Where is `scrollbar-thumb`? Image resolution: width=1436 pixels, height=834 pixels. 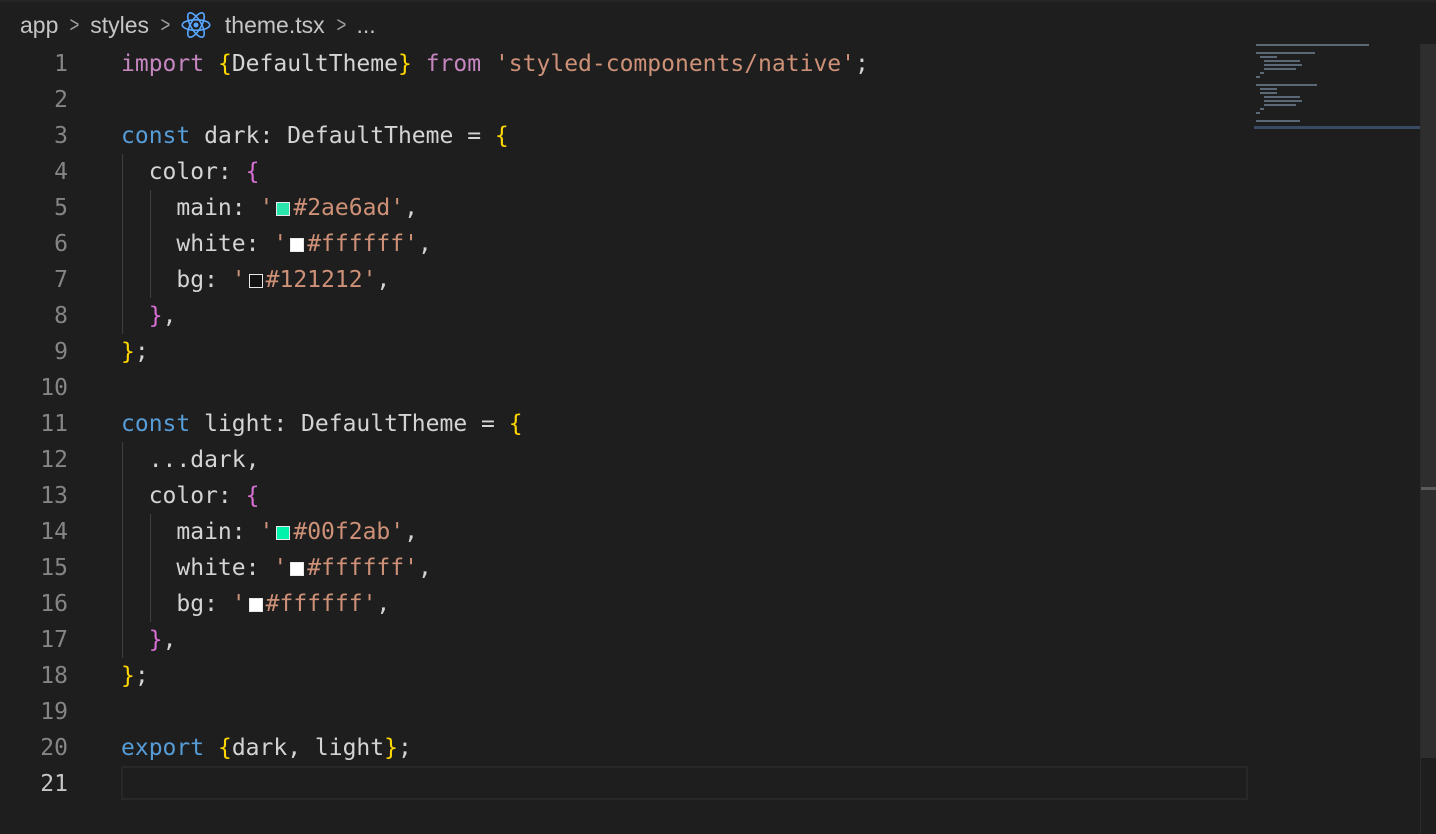
scrollbar-thumb is located at coordinates (1428, 401).